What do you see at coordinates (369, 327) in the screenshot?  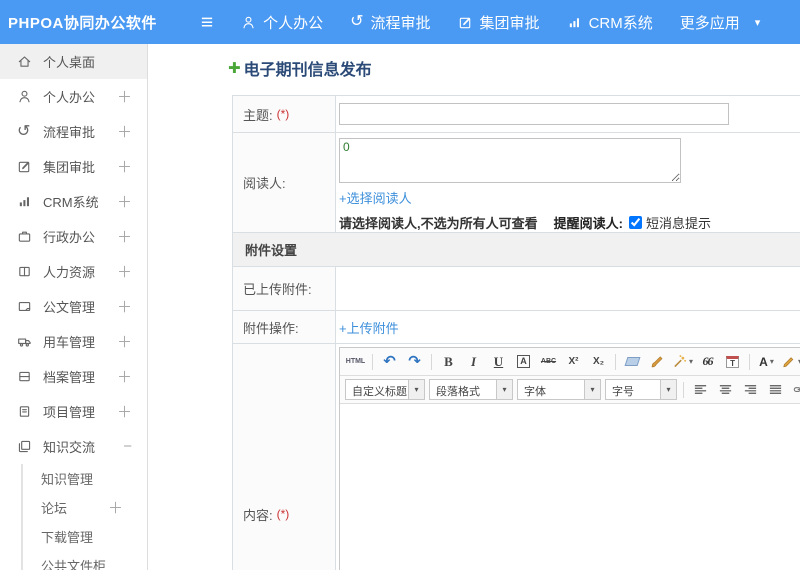 I see `upload-attachment-link: +上传附件` at bounding box center [369, 327].